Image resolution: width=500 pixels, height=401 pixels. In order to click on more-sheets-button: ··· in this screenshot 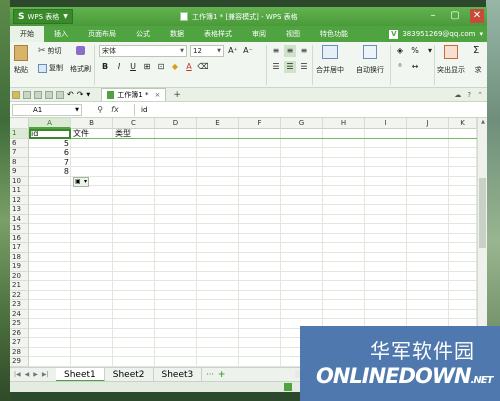, I will do `click(210, 374)`.